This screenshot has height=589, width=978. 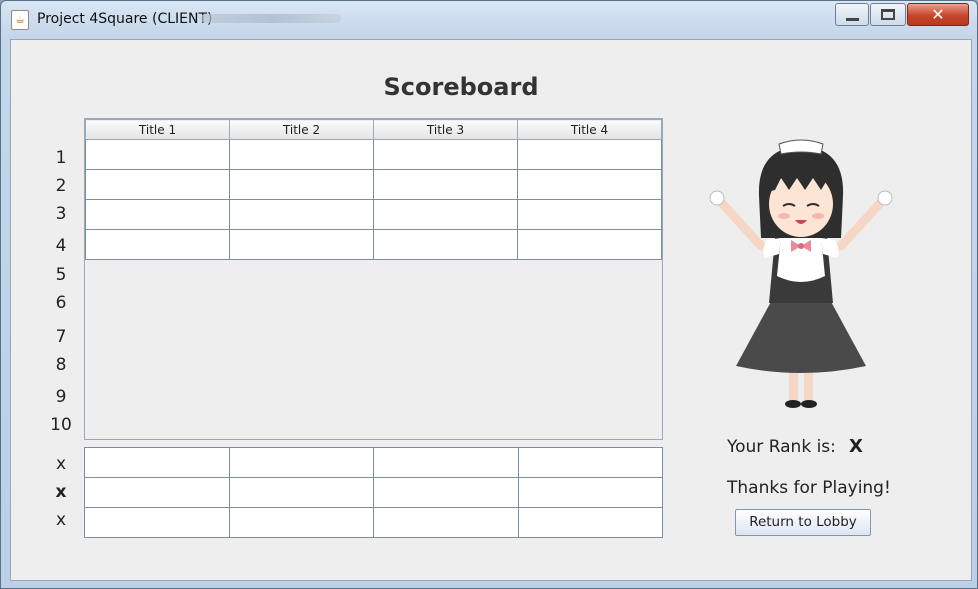 What do you see at coordinates (61, 158) in the screenshot?
I see `row-number: 1` at bounding box center [61, 158].